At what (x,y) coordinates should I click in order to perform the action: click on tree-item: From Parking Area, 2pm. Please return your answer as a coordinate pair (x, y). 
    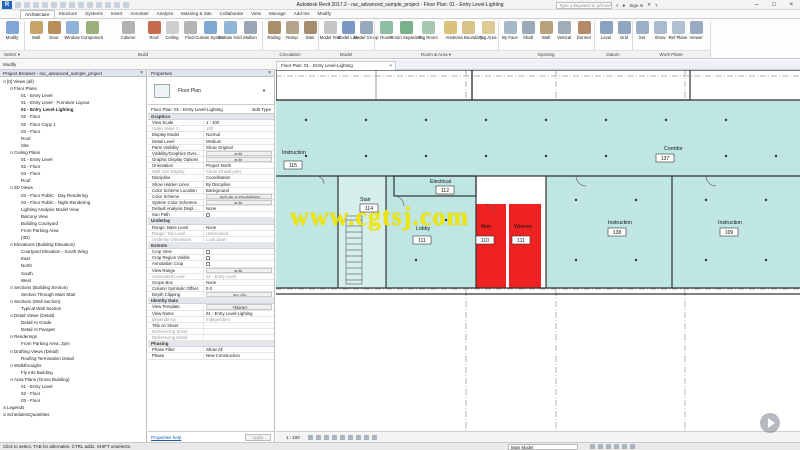
    Looking at the image, I should click on (73, 343).